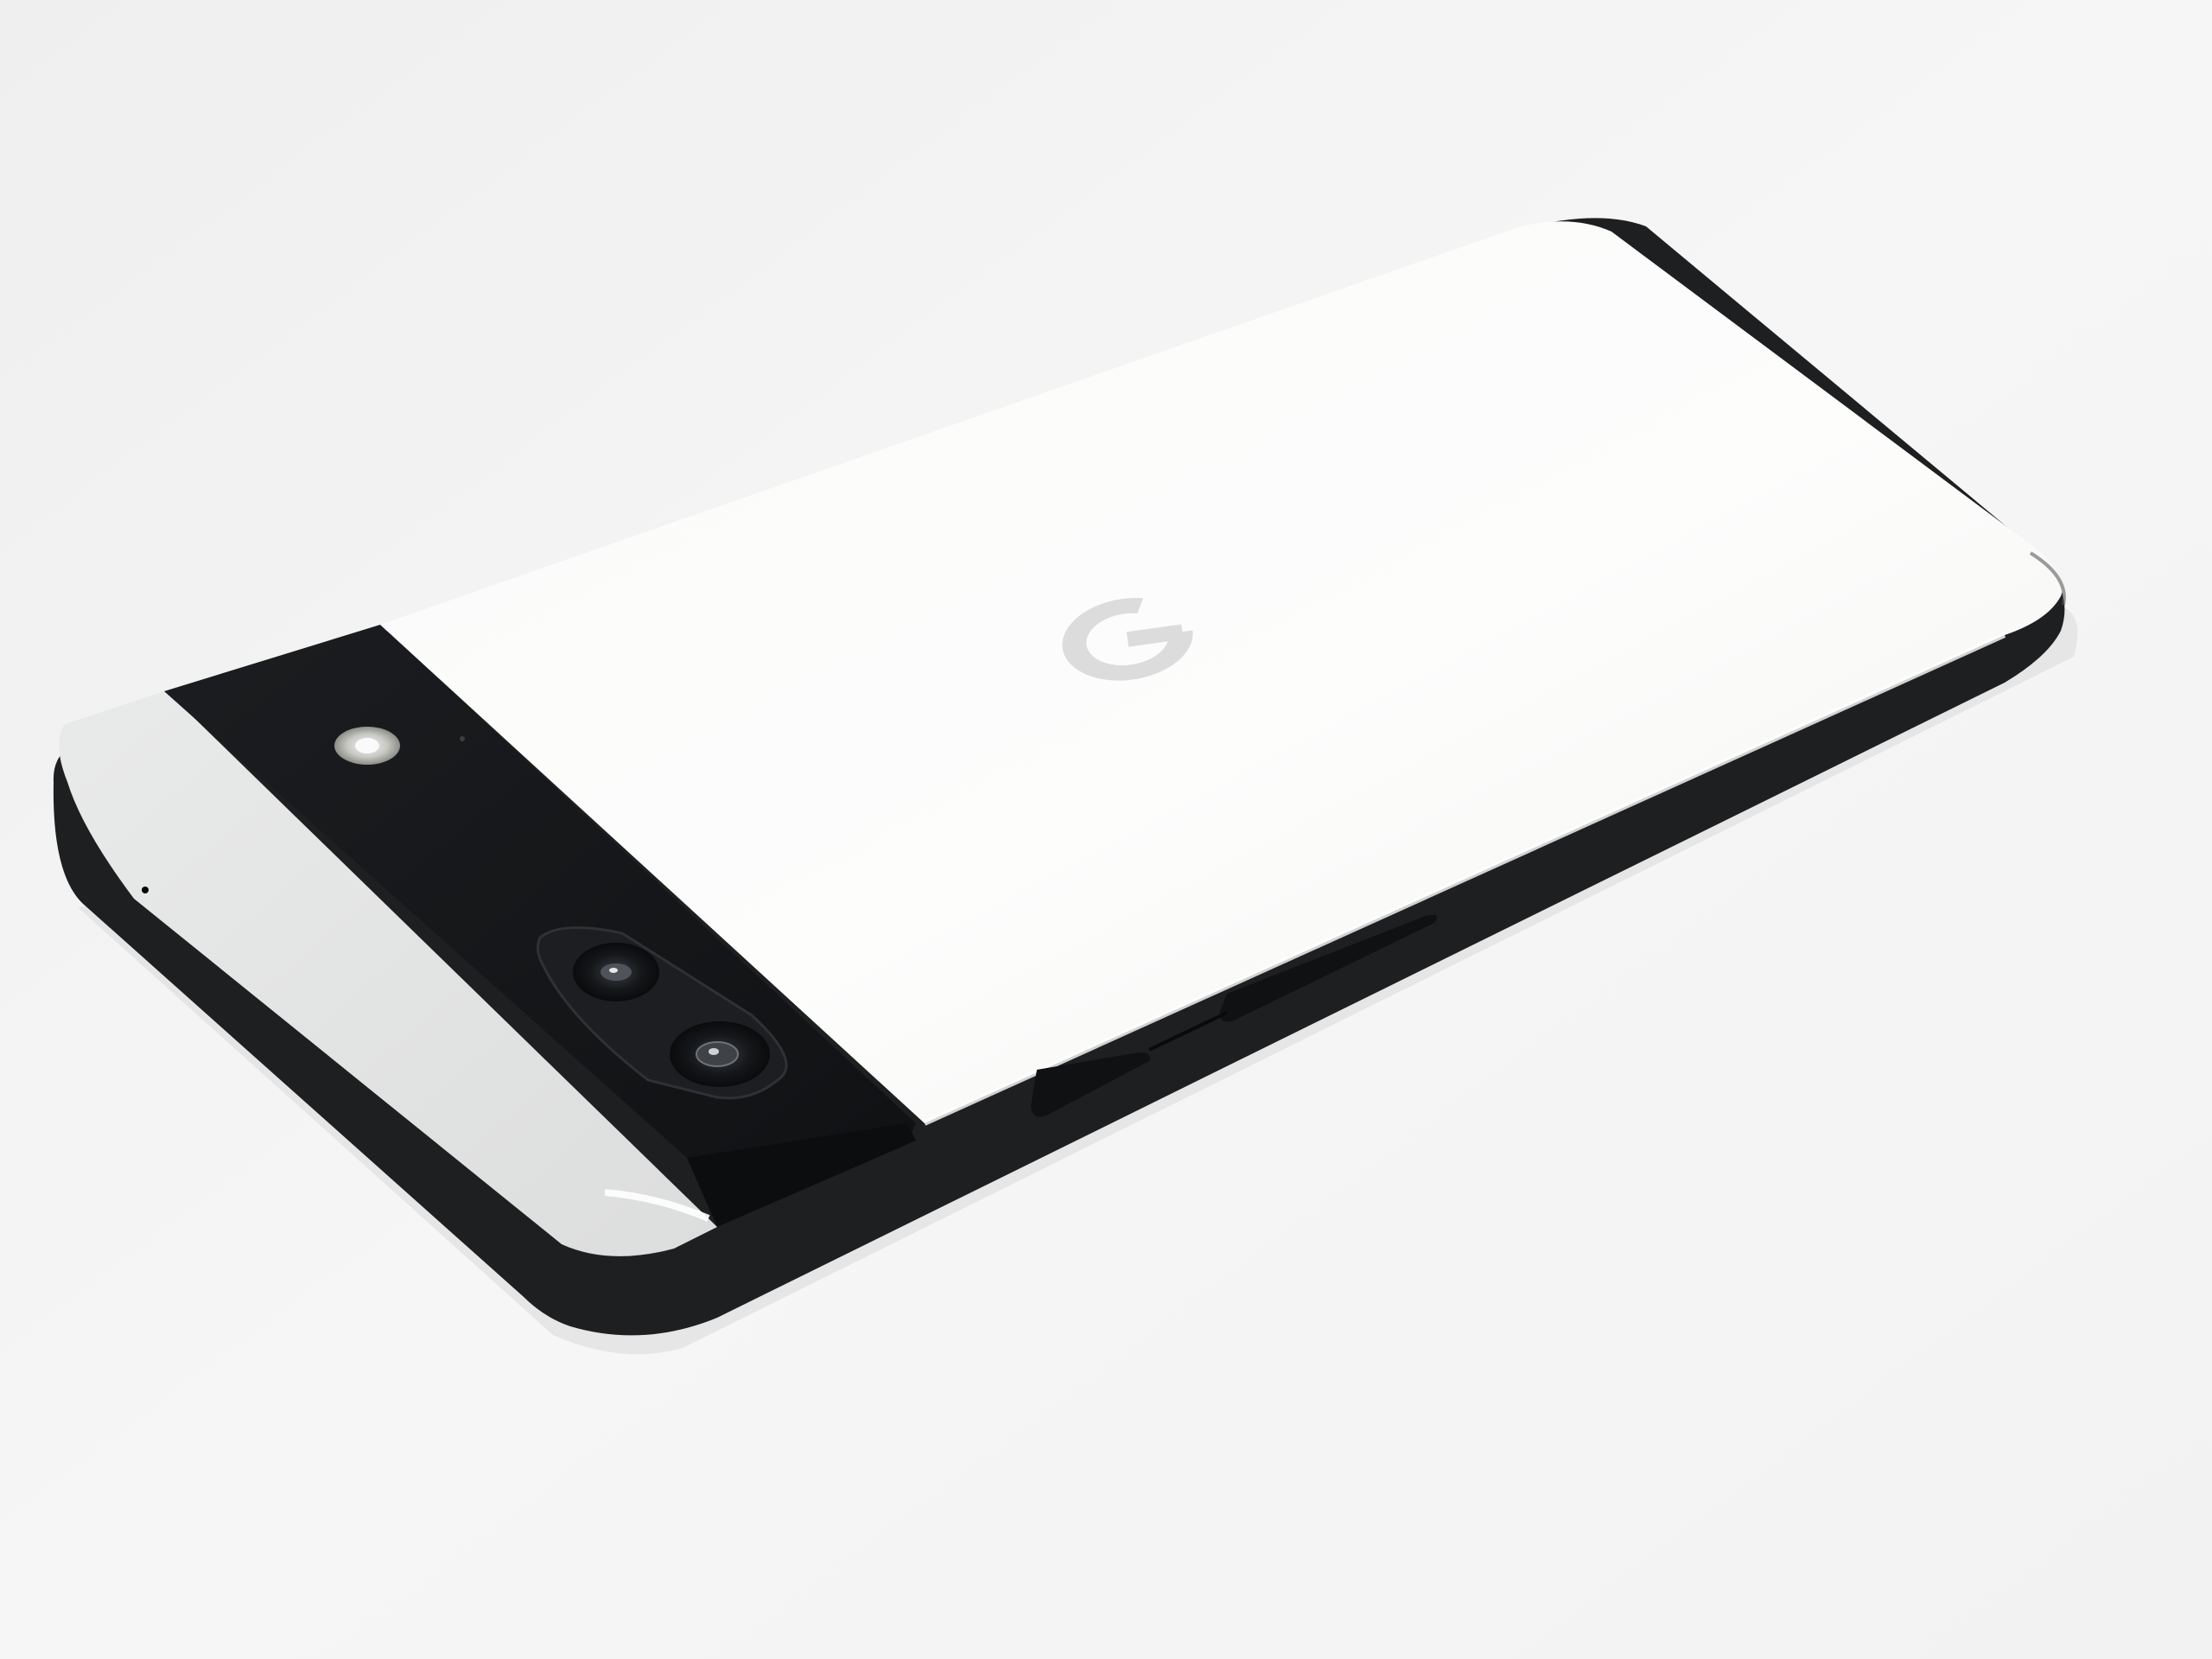  I want to click on camera-flash-icon, so click(367, 746).